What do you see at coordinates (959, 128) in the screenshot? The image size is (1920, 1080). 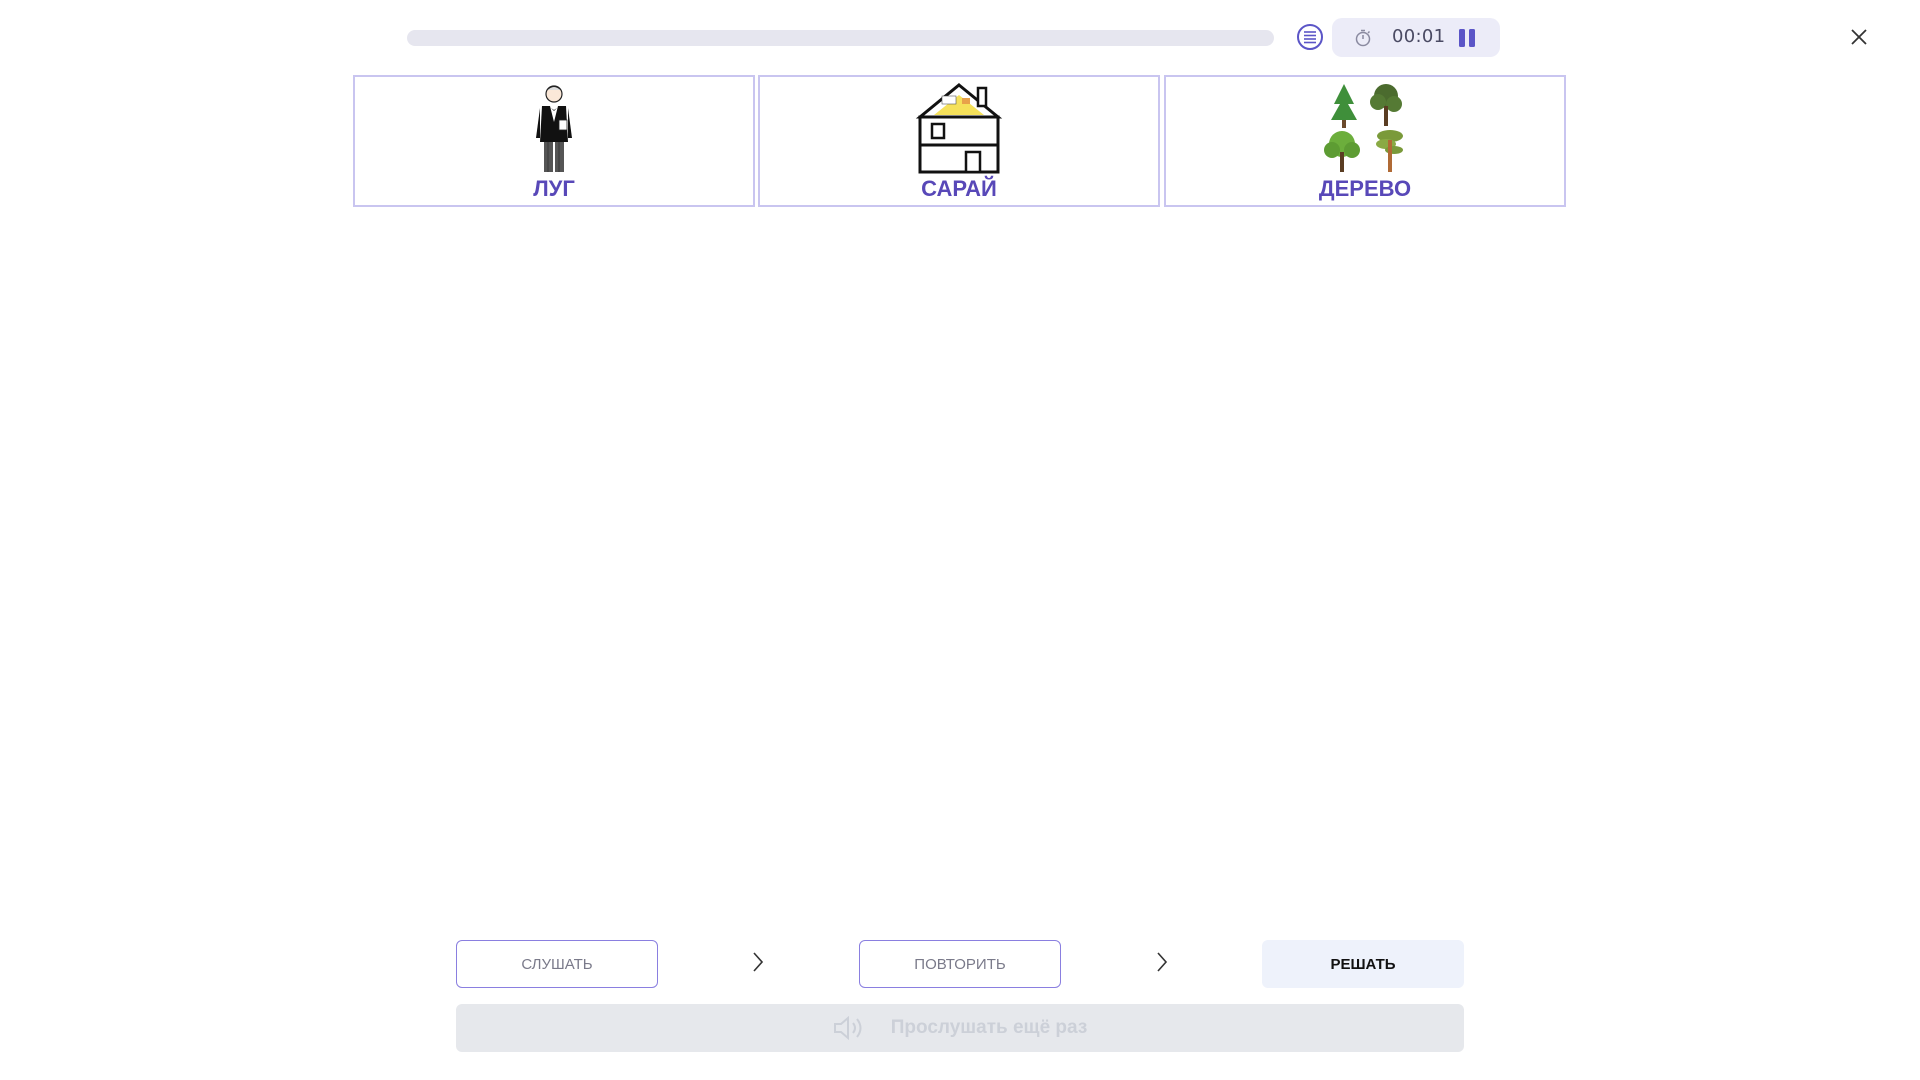 I see `house-picture` at bounding box center [959, 128].